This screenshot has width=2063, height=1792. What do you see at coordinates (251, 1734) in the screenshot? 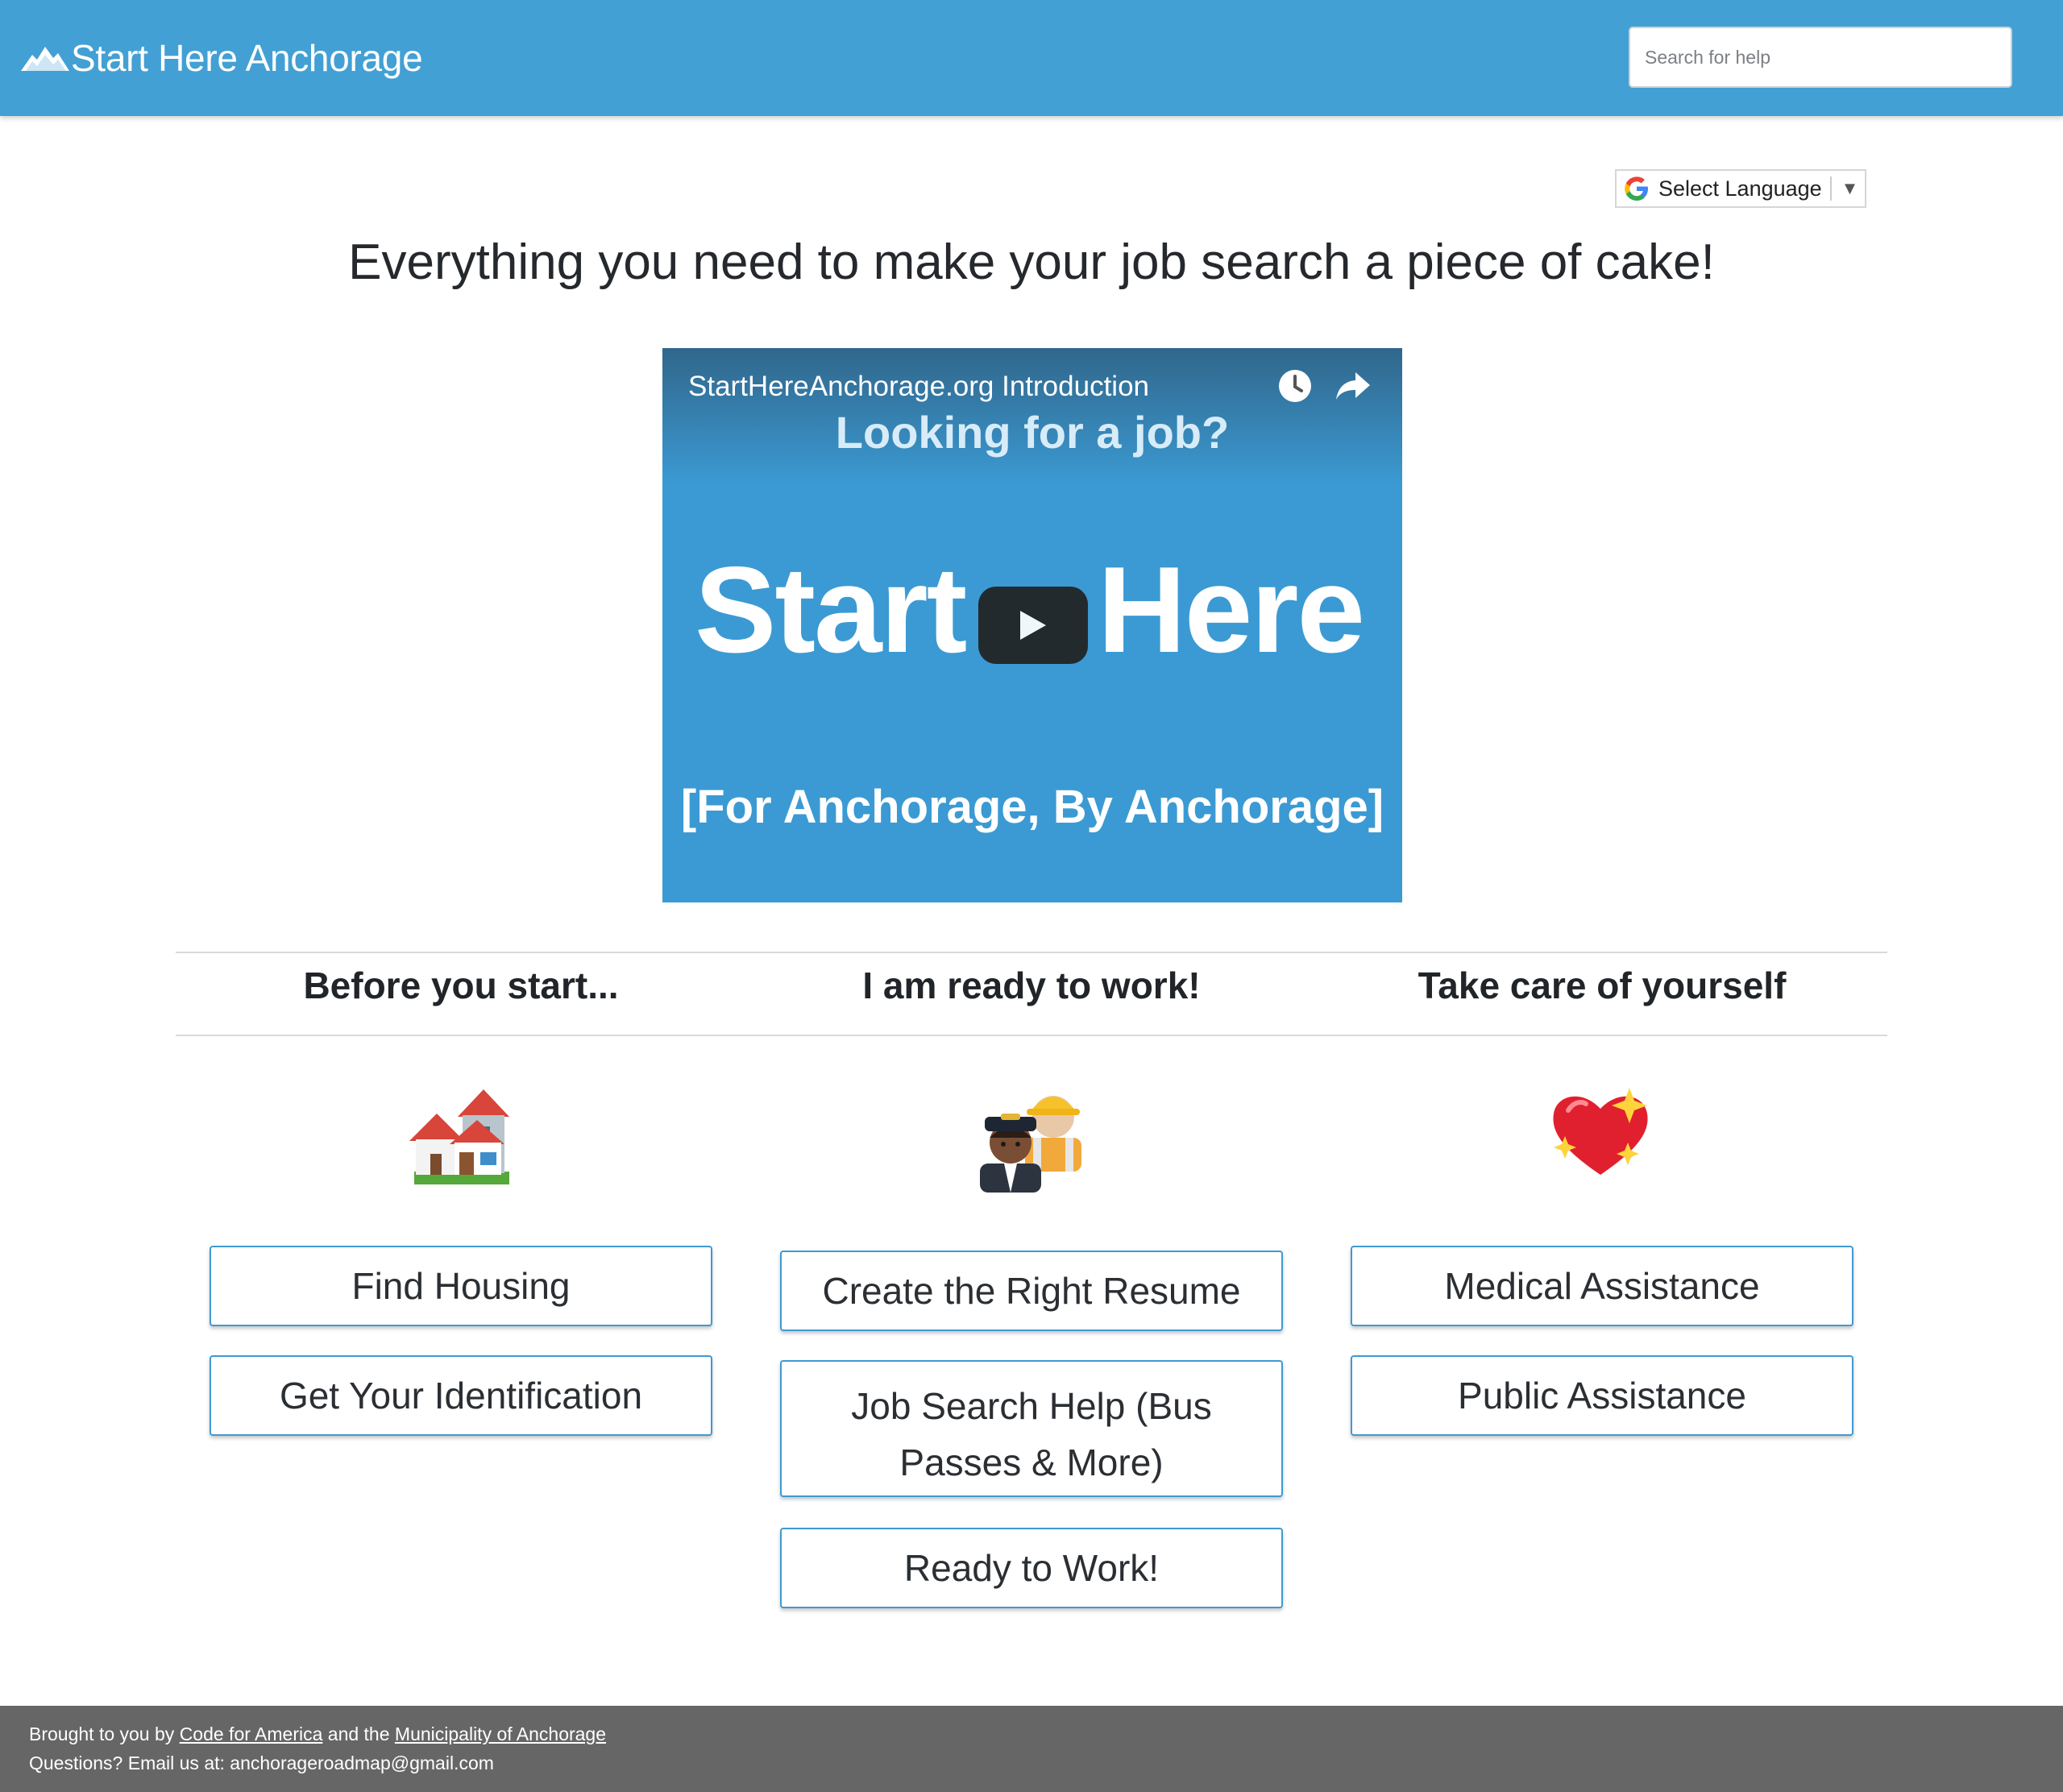
I see `code-for-america-link: Code for America` at bounding box center [251, 1734].